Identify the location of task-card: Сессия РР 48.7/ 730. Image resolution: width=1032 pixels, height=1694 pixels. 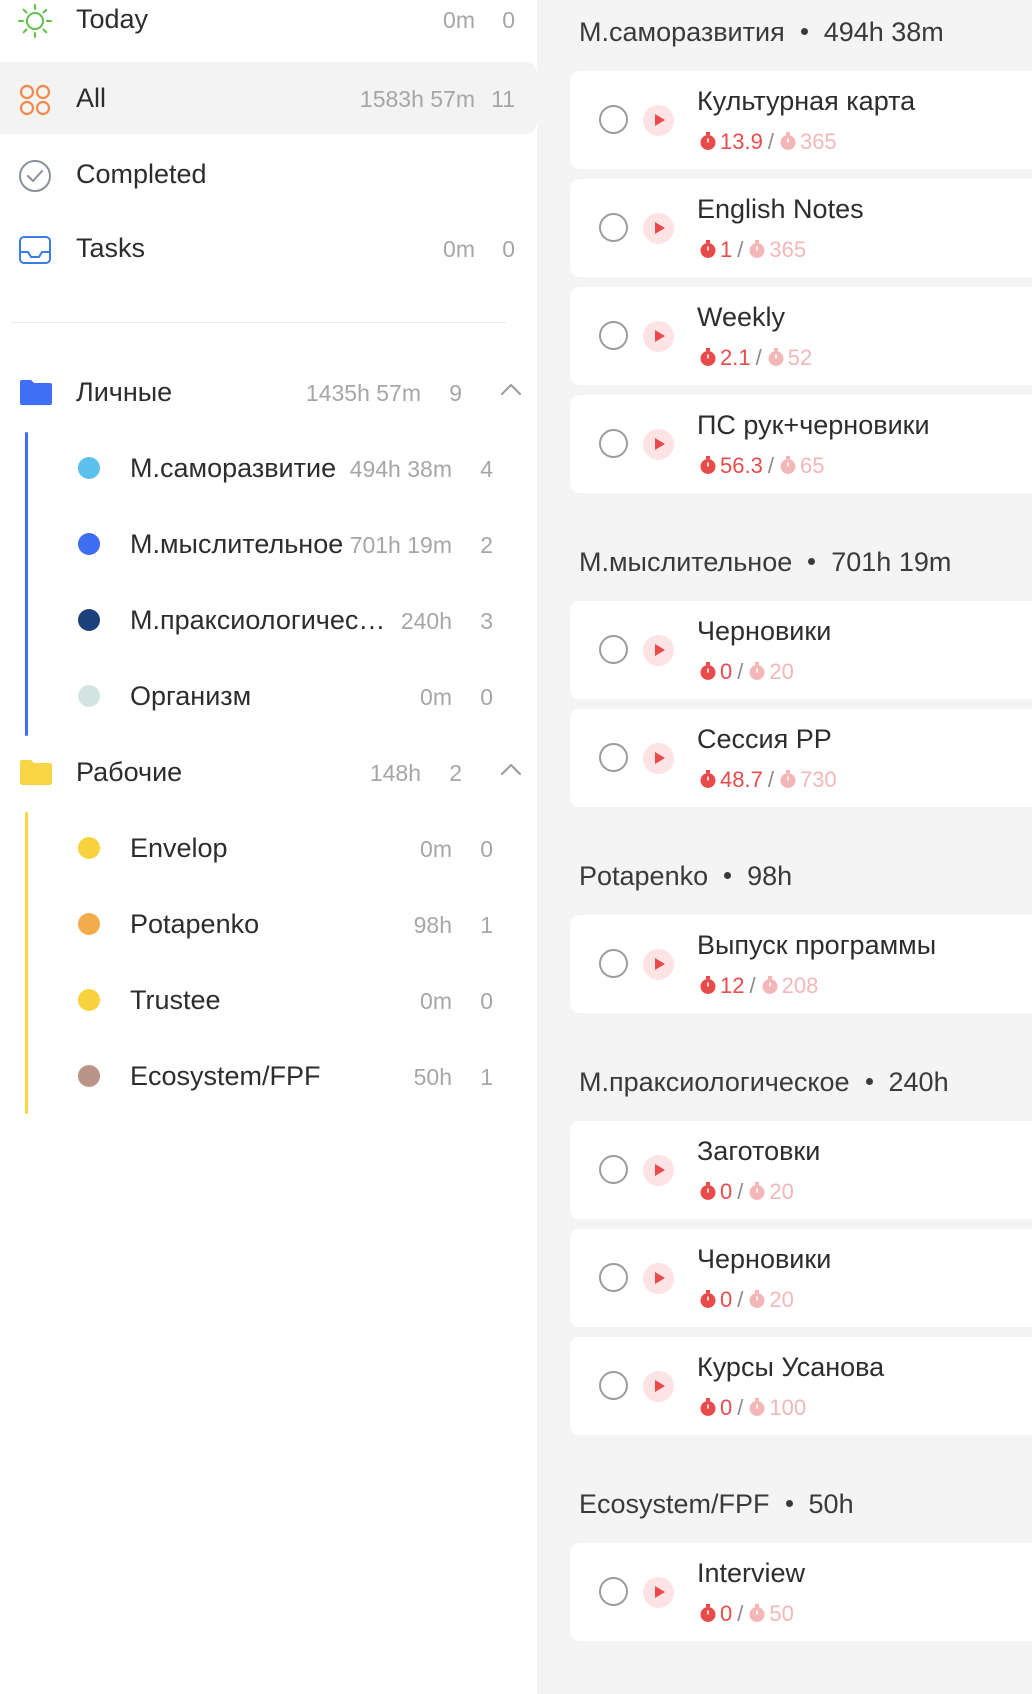
(801, 758).